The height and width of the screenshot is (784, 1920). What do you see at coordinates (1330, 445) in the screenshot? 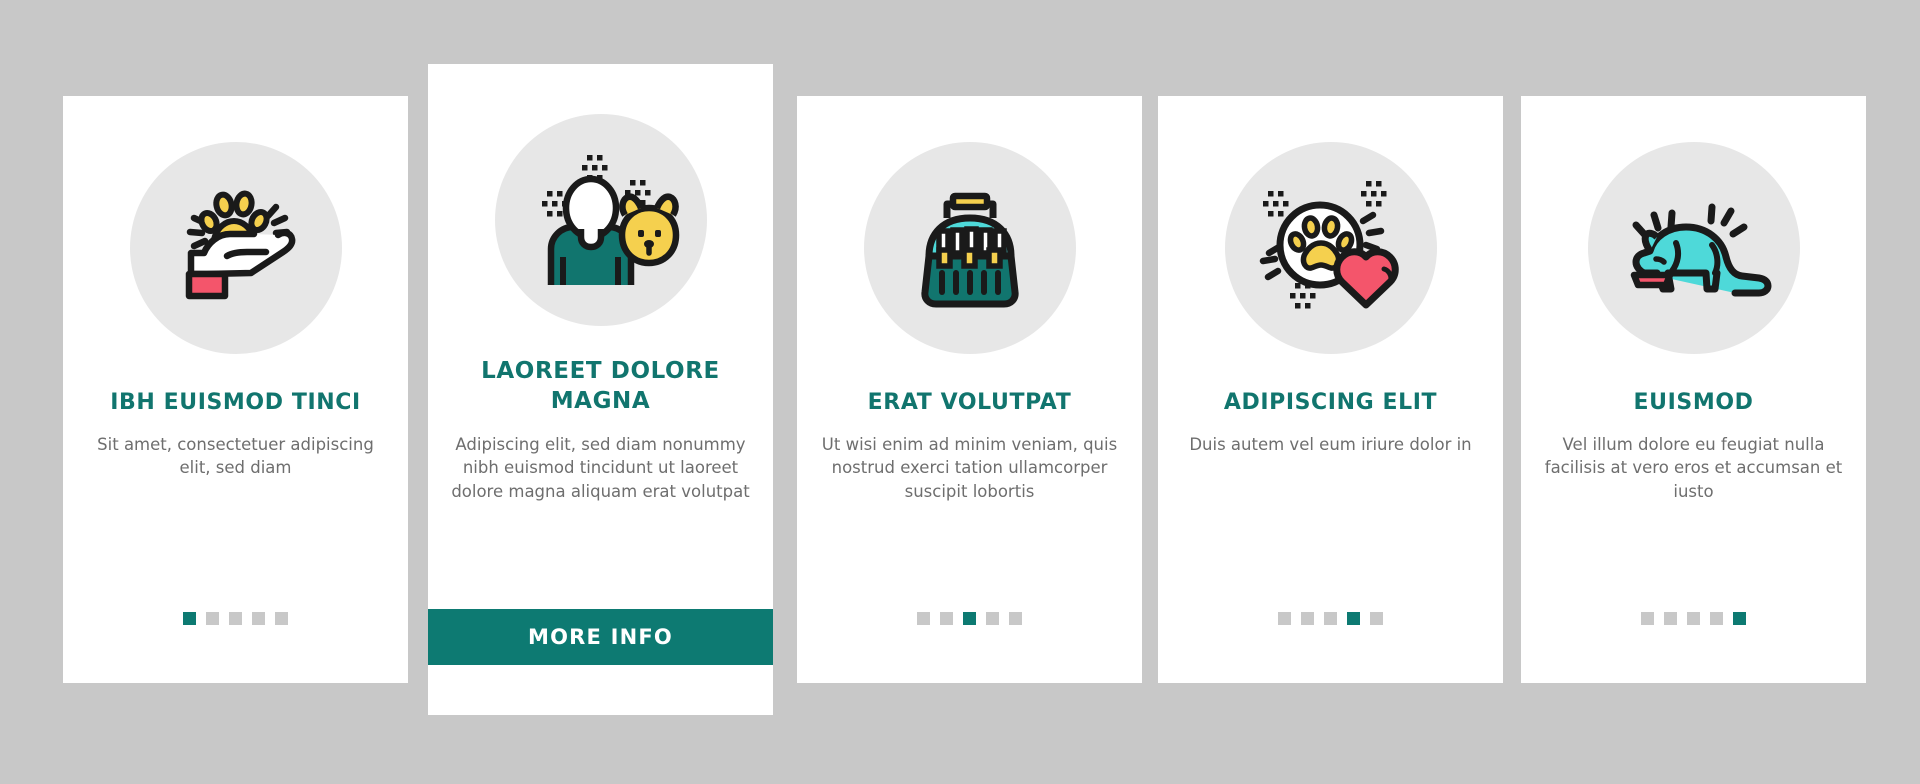
I see `card-description: Duis autem vel eum iriure dolor in` at bounding box center [1330, 445].